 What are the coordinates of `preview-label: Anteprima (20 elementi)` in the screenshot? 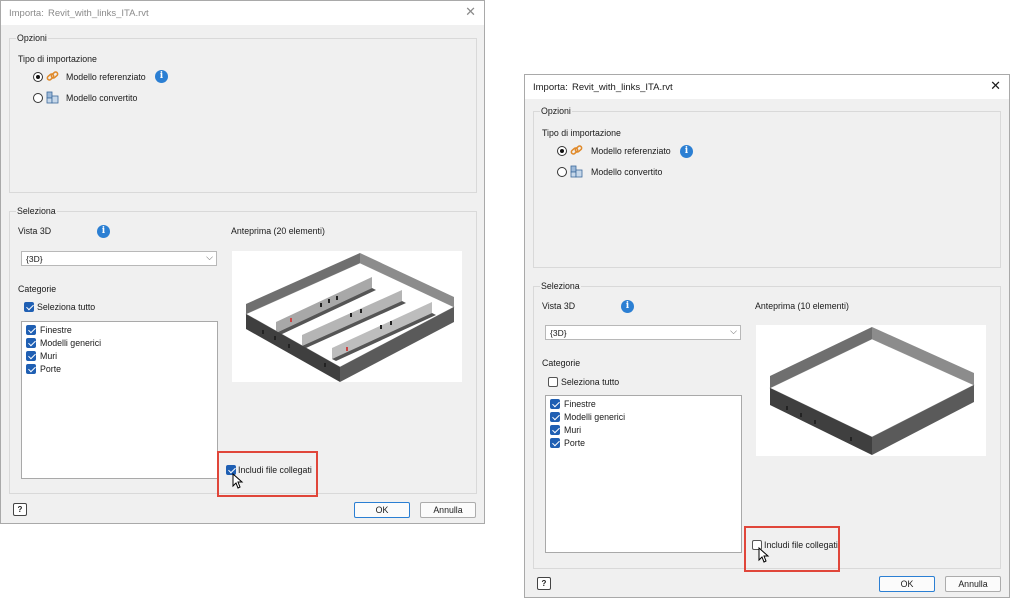 It's located at (278, 231).